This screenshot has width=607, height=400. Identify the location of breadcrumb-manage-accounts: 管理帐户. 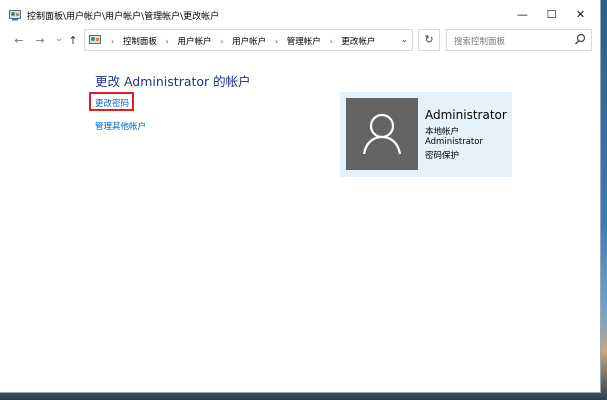
(304, 42).